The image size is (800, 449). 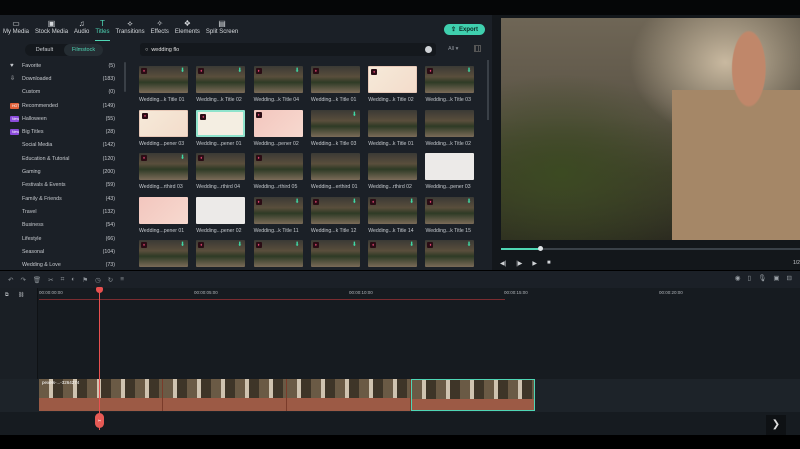 I want to click on title-item: ♦ Wedding...k Title 01, so click(x=339, y=84).